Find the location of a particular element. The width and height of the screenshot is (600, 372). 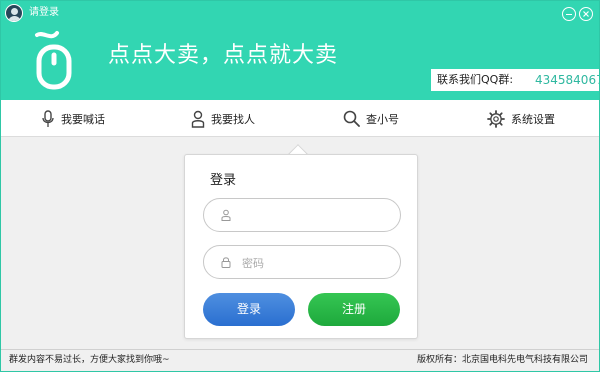

nav-item-settings: 系统设置 is located at coordinates (521, 118).